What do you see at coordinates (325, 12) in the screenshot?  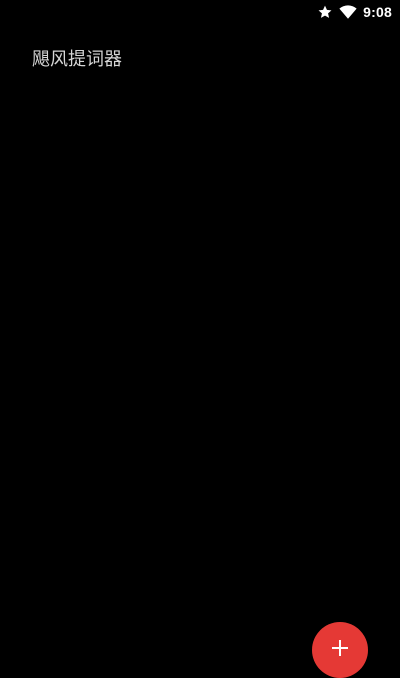 I see `star-icon` at bounding box center [325, 12].